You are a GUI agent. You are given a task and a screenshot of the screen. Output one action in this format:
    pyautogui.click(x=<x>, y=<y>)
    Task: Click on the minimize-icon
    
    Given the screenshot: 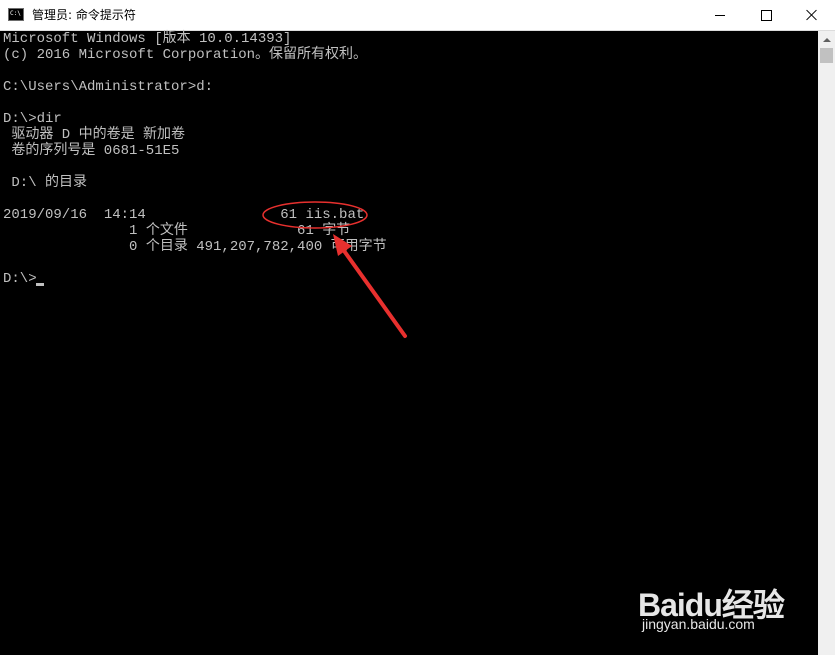 What is the action you would take?
    pyautogui.click(x=720, y=15)
    